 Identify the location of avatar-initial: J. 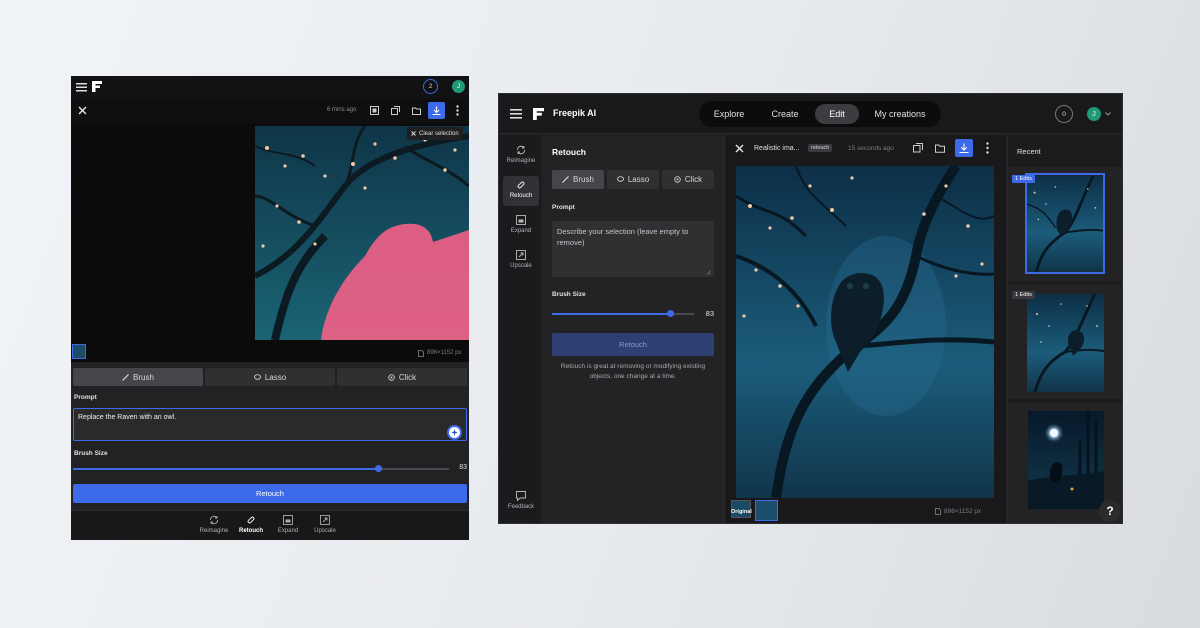
(458, 86).